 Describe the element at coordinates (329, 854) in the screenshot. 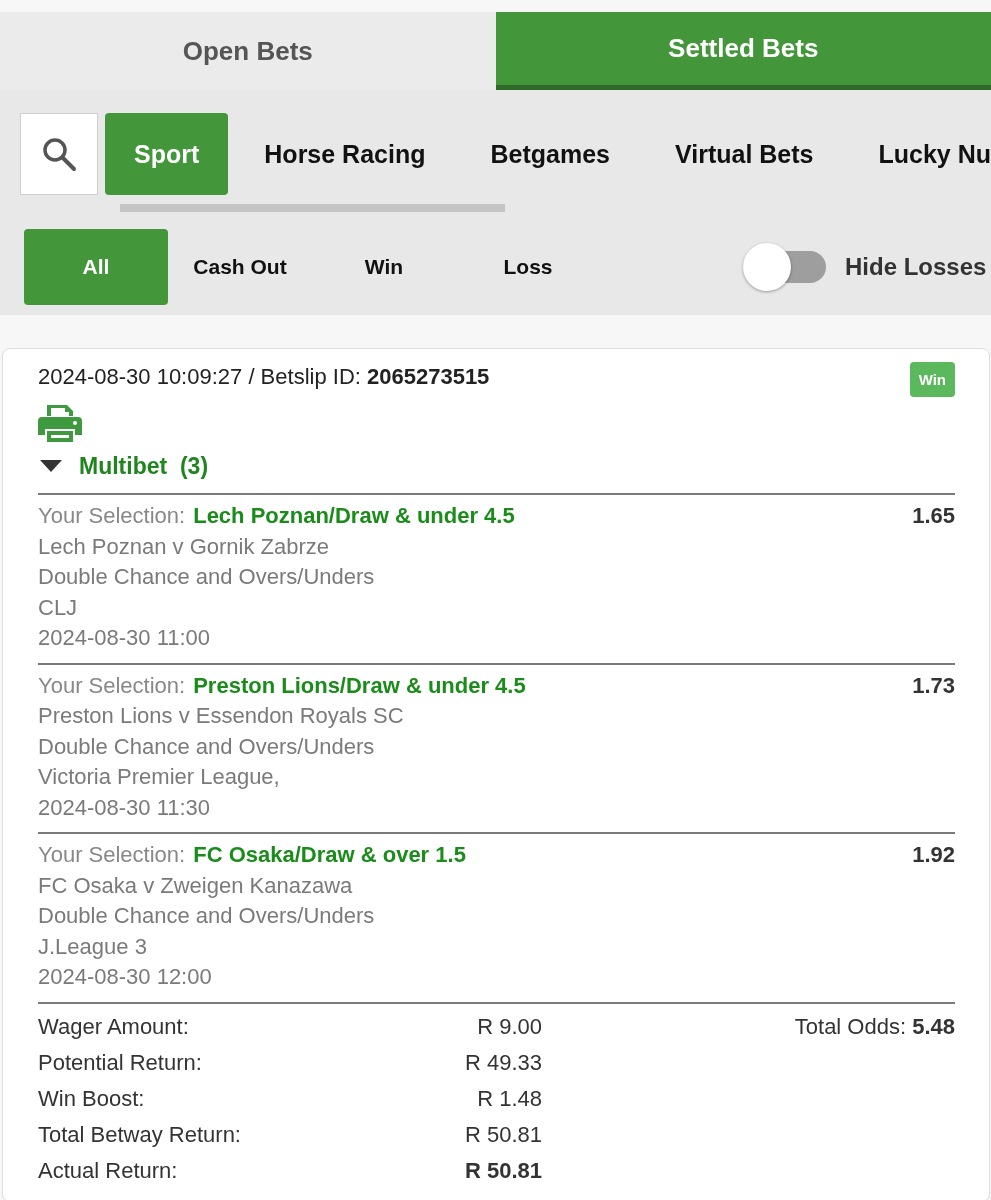

I see `selection-name: FC Osaka/Draw & over 1.5` at that location.